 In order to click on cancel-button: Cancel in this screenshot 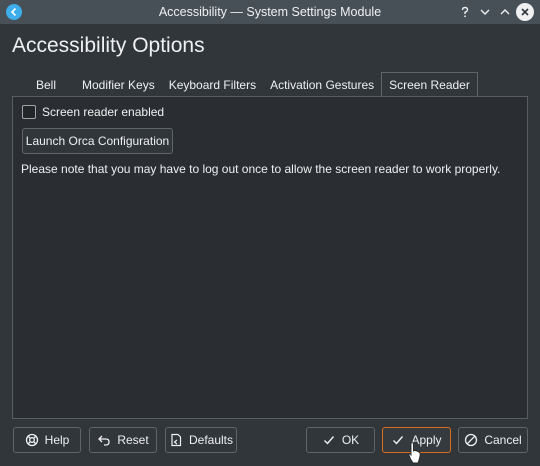, I will do `click(493, 440)`.